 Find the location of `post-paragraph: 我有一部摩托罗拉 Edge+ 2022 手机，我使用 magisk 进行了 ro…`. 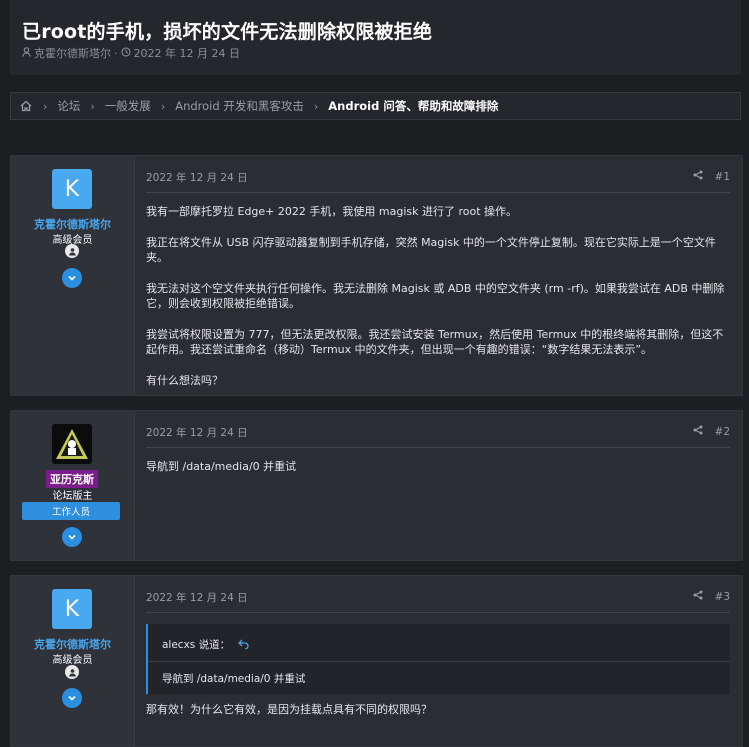

post-paragraph: 我有一部摩托罗拉 Edge+ 2022 手机，我使用 magisk 进行了 ro… is located at coordinates (332, 211).